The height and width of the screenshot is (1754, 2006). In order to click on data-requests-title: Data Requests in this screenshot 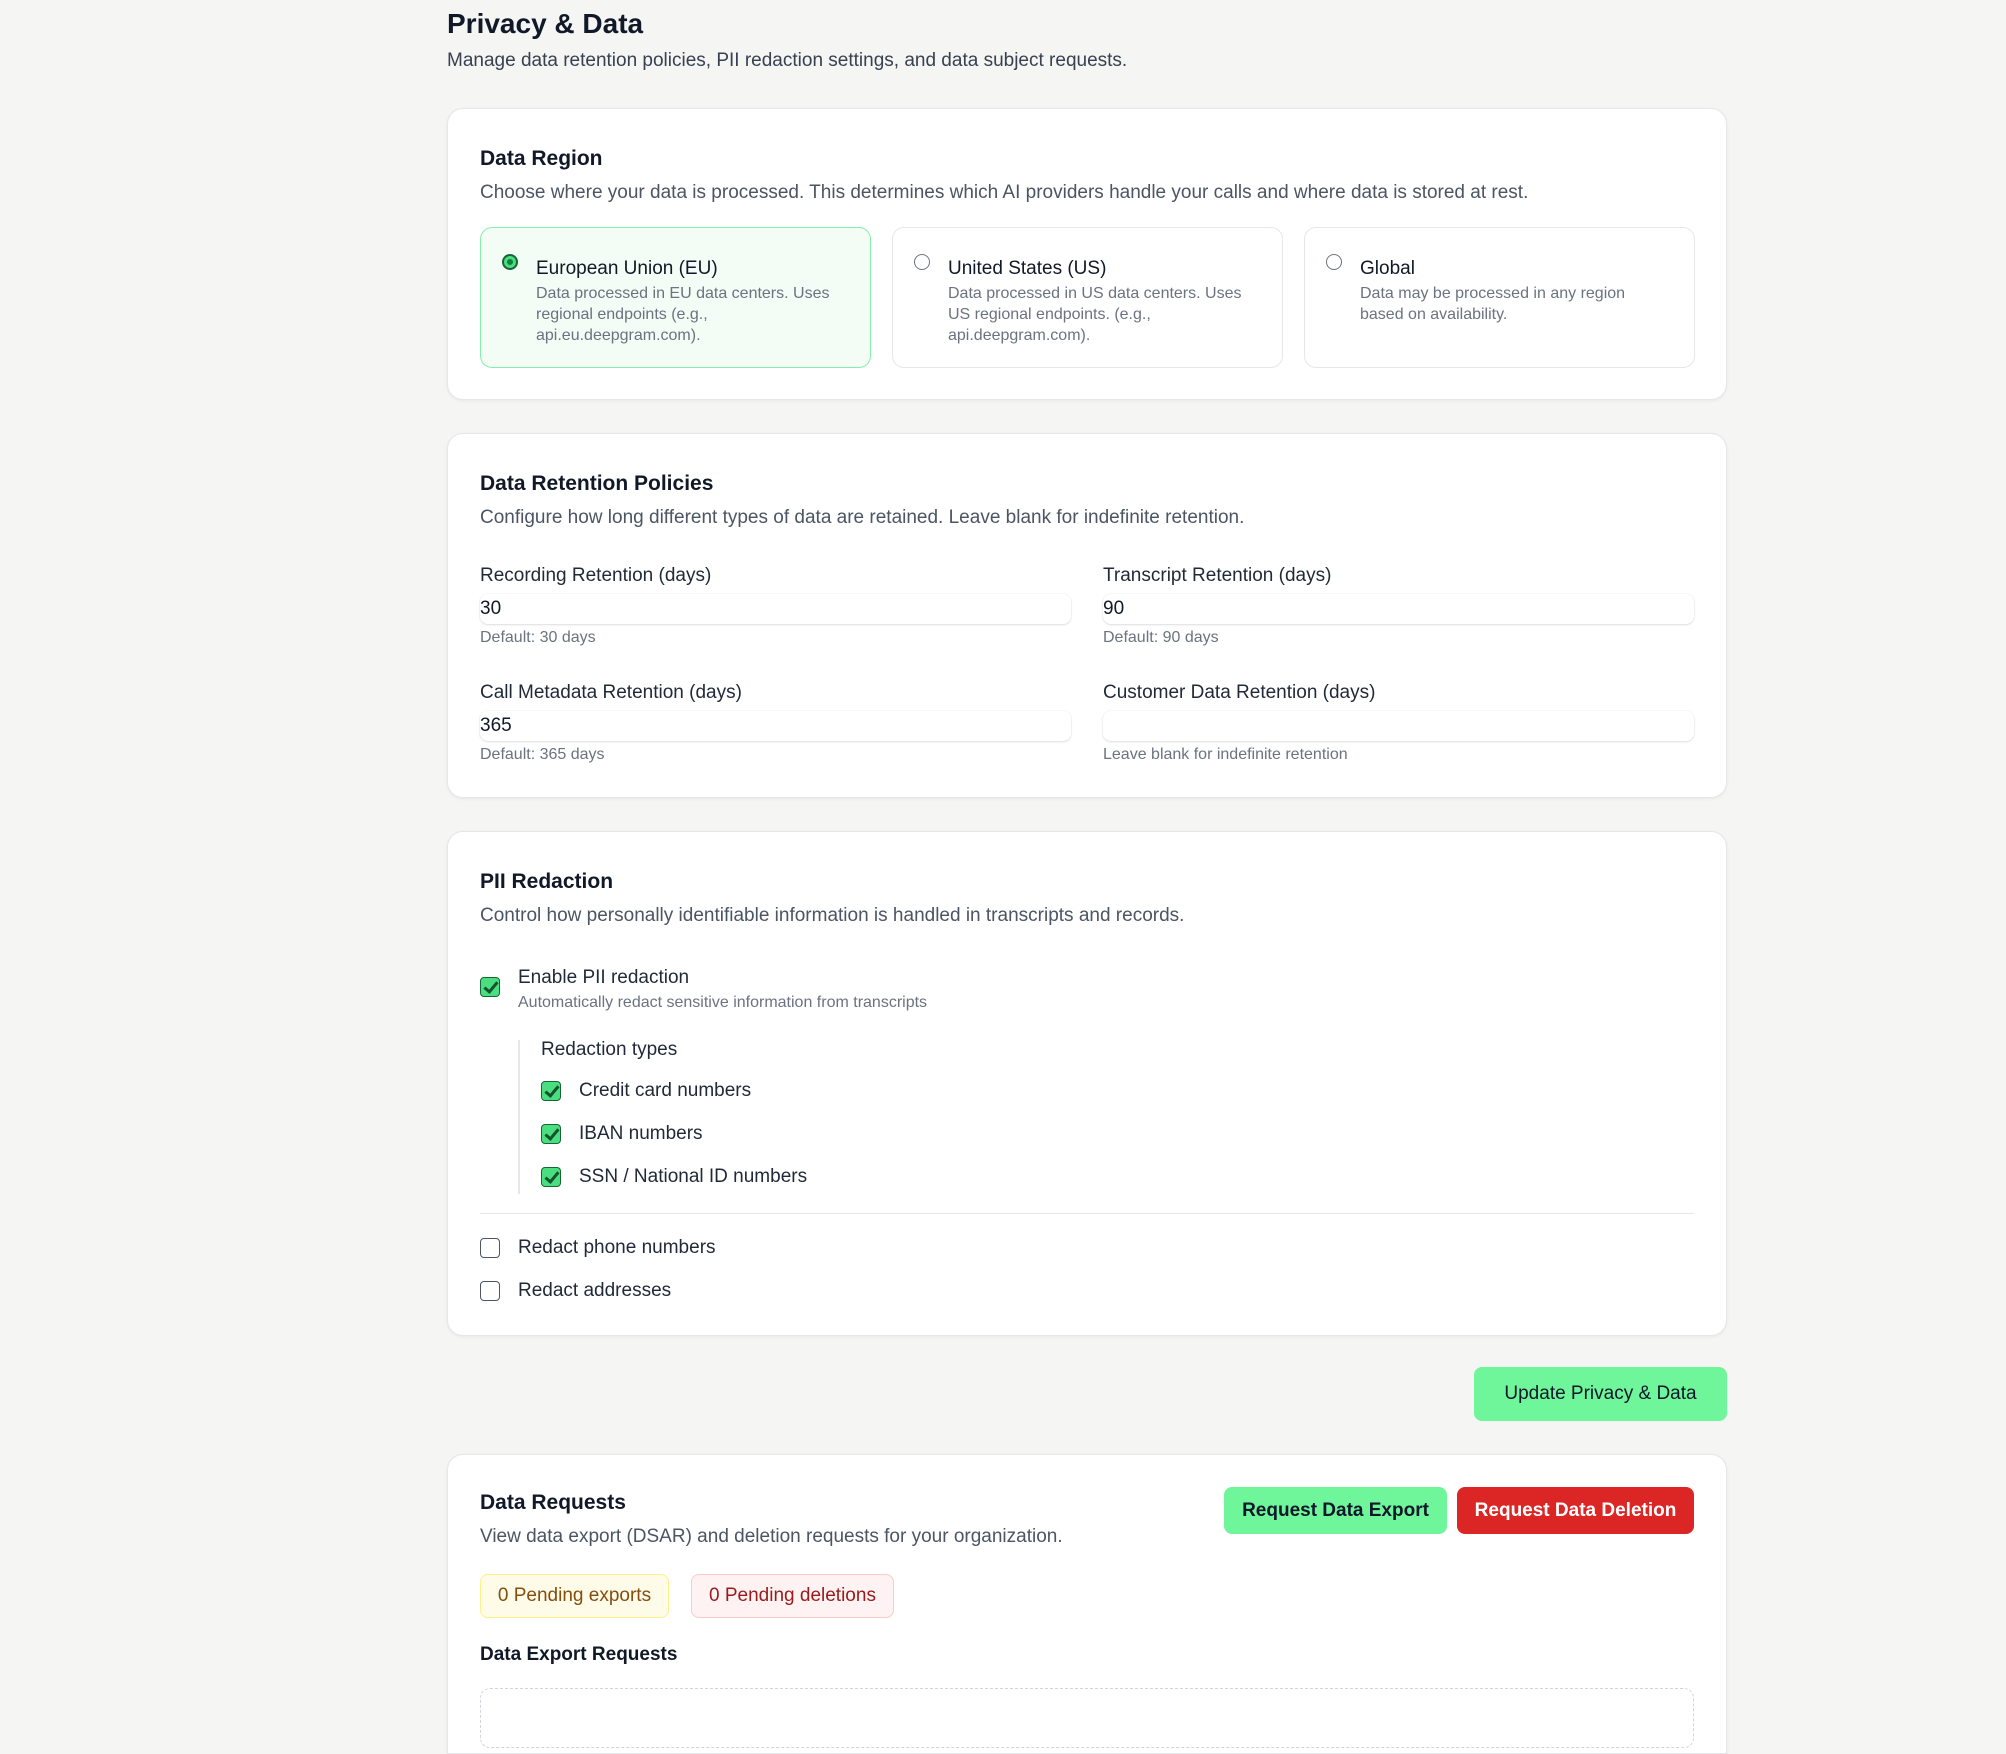, I will do `click(553, 1502)`.